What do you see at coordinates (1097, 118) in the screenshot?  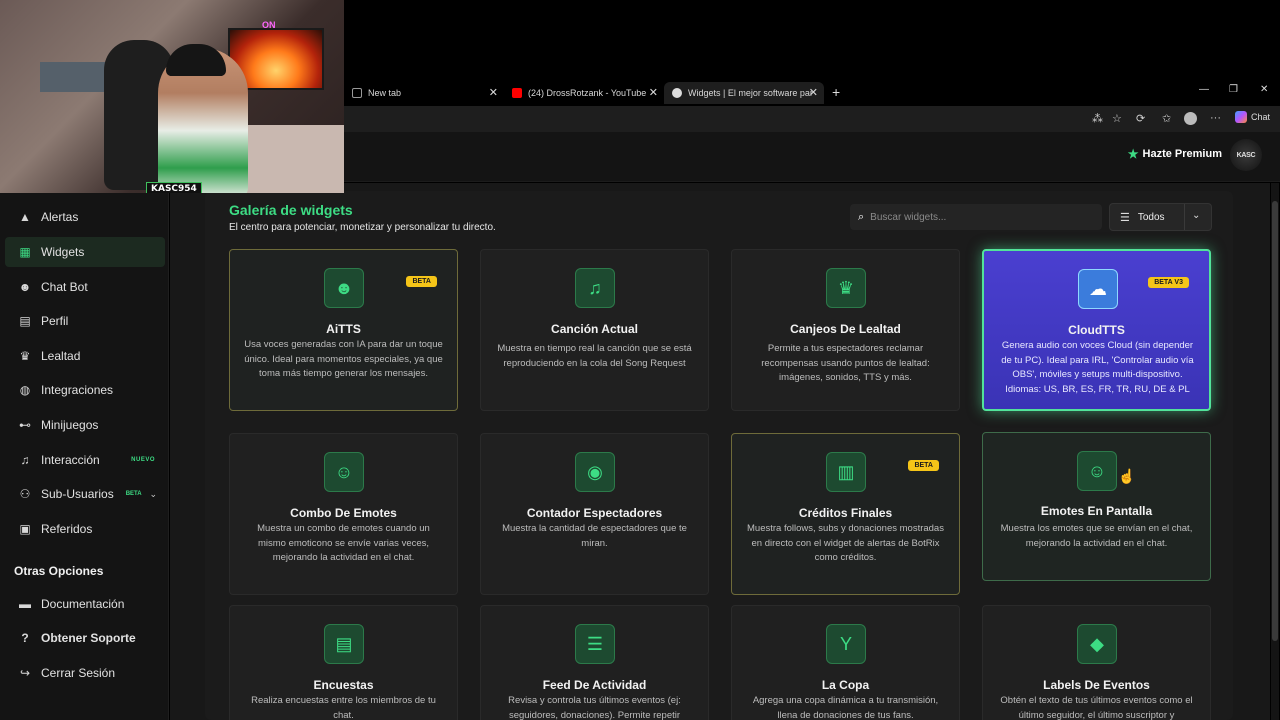 I see `translate-icon: ⁂` at bounding box center [1097, 118].